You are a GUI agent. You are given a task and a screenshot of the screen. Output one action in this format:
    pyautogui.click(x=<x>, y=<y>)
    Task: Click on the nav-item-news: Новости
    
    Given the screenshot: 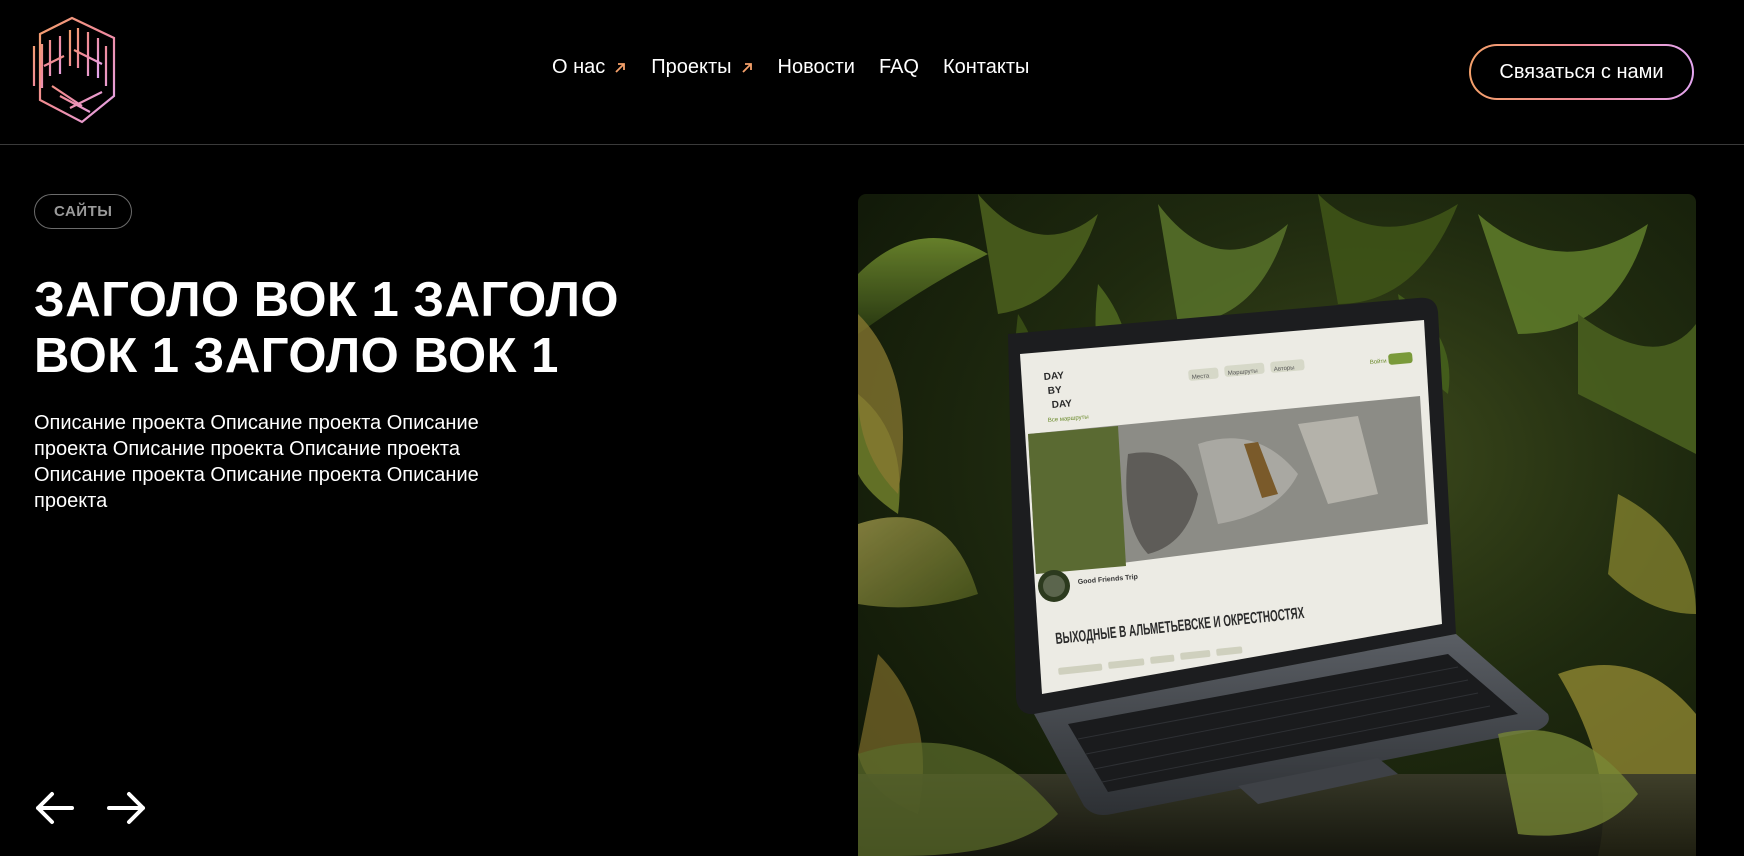 What is the action you would take?
    pyautogui.click(x=816, y=67)
    